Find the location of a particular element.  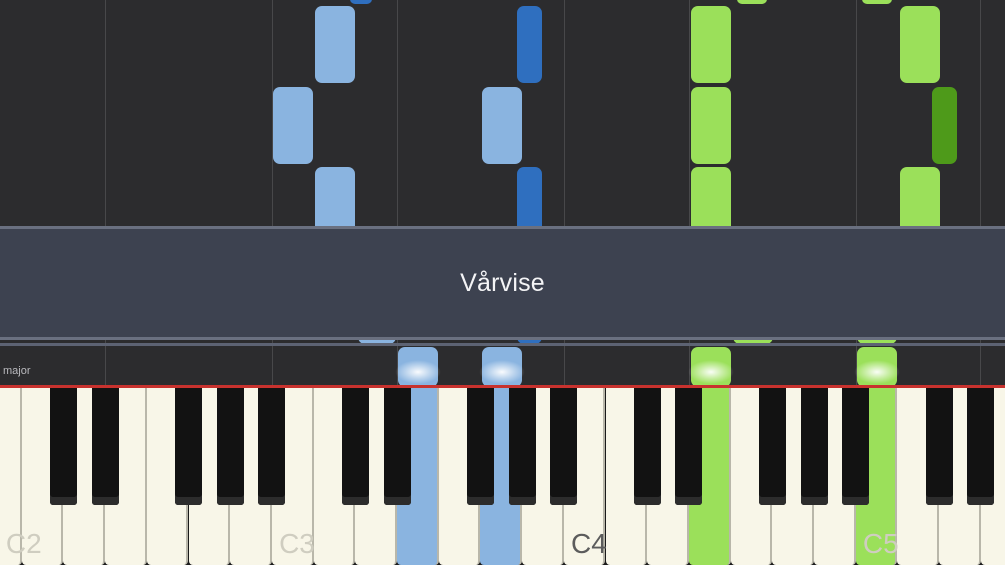

key-label-c2: C2 is located at coordinates (23, 543).